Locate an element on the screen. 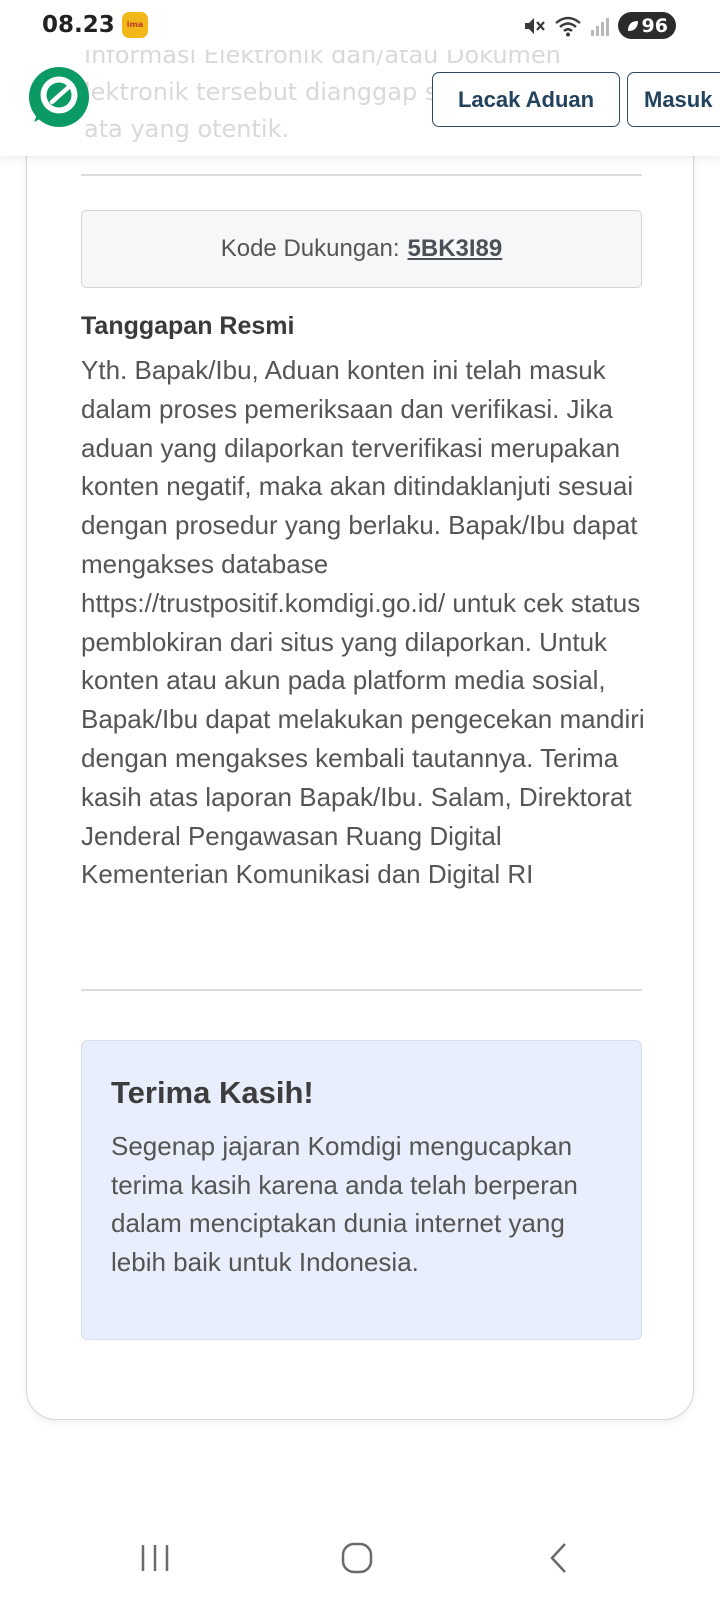 This screenshot has width=720, height=1600. recent-apps-button is located at coordinates (155, 1558).